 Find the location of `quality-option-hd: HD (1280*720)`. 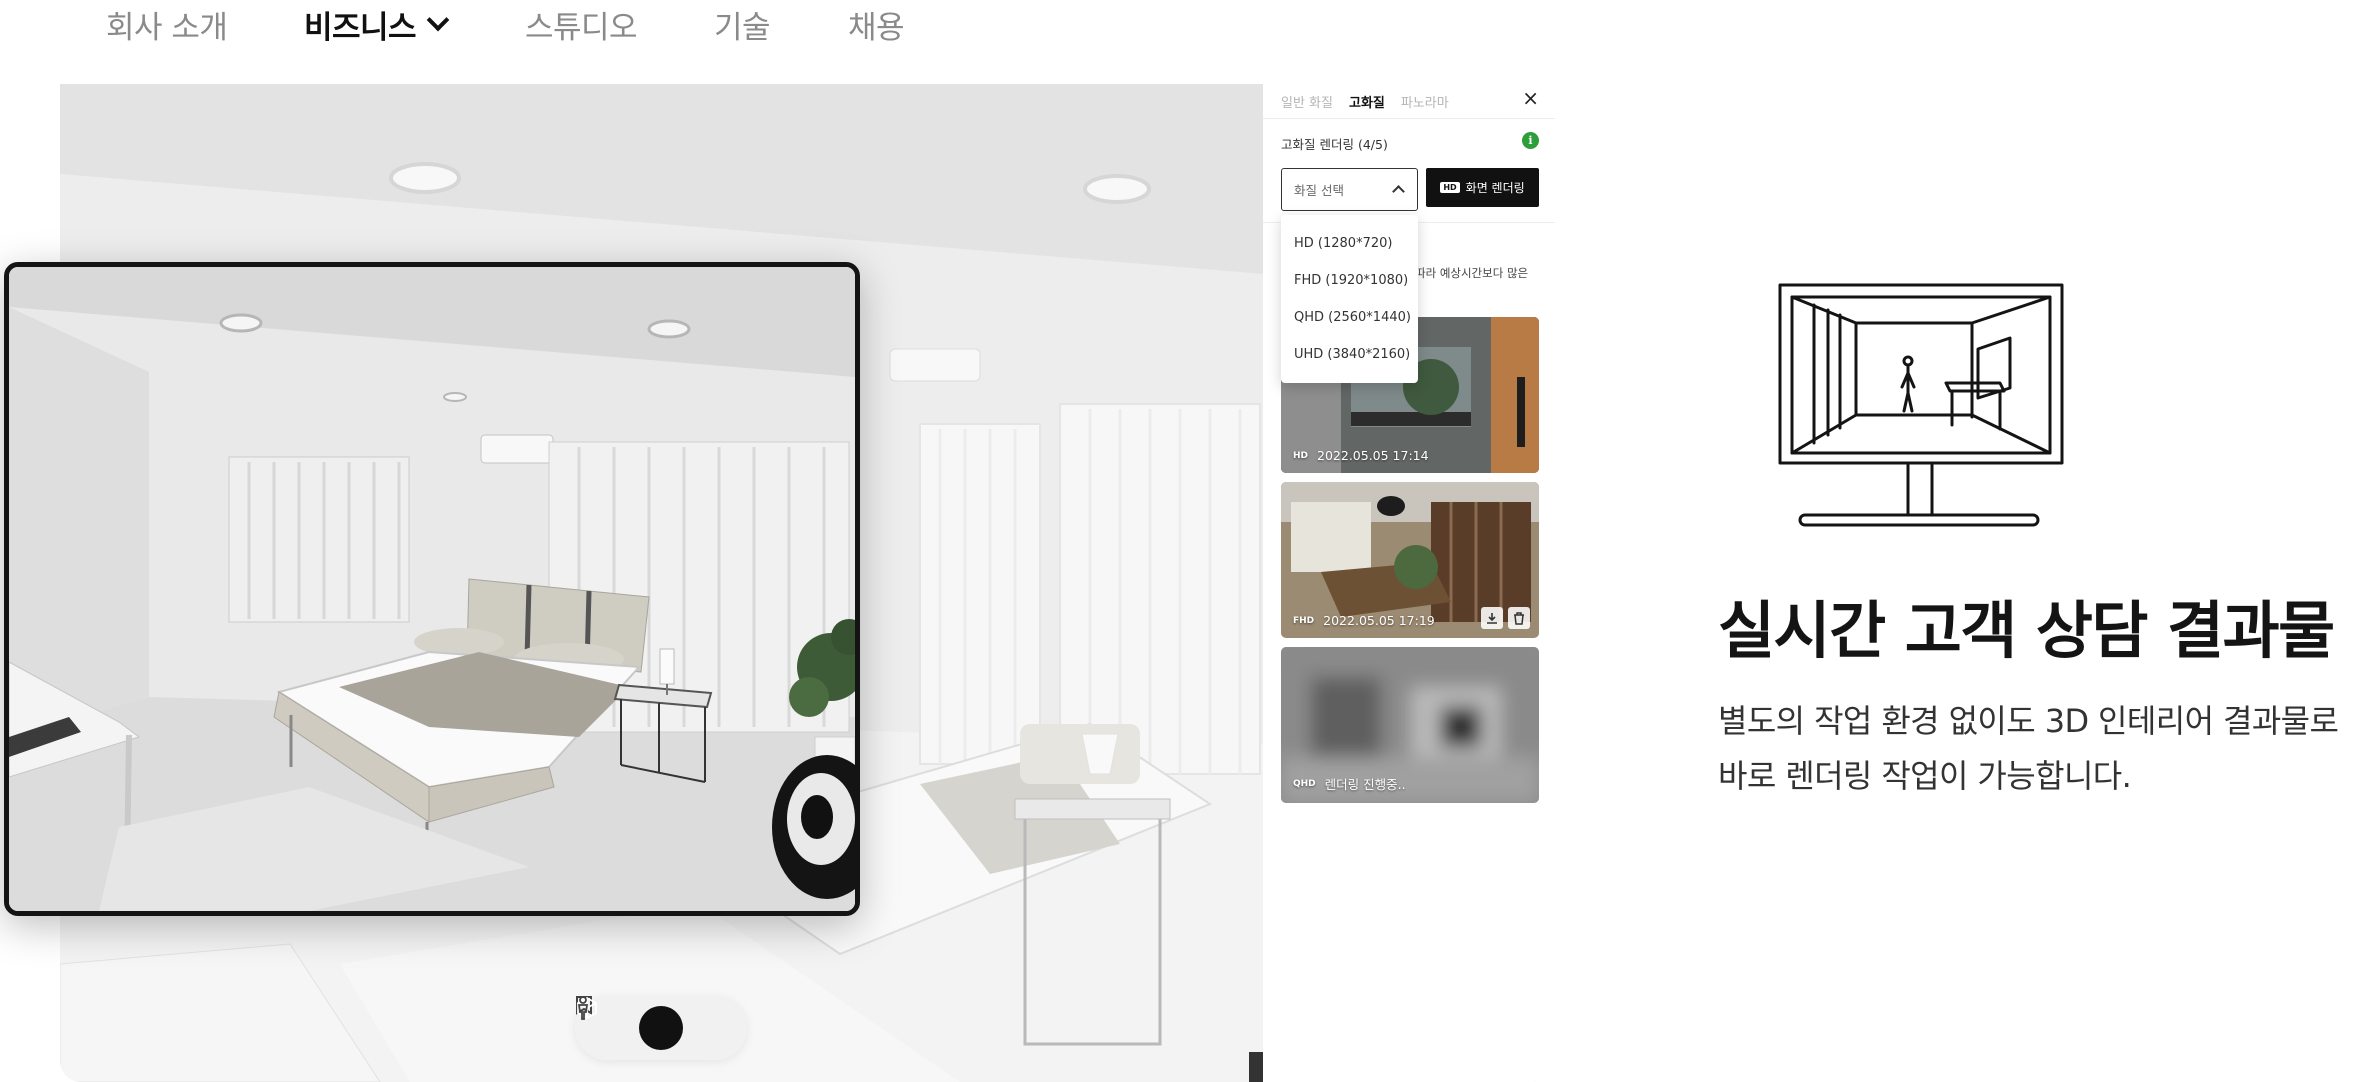

quality-option-hd: HD (1280*720) is located at coordinates (1349, 243).